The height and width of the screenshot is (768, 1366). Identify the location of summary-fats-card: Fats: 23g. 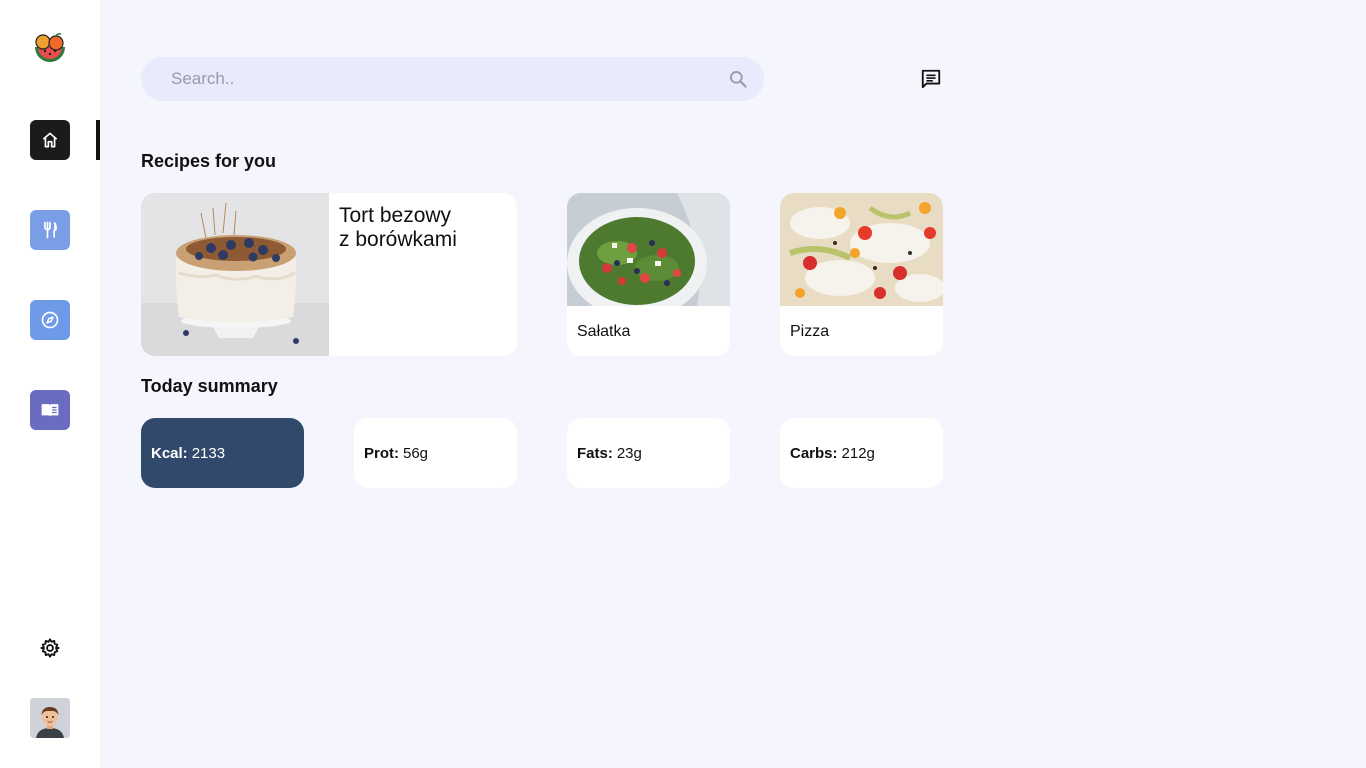
(648, 453).